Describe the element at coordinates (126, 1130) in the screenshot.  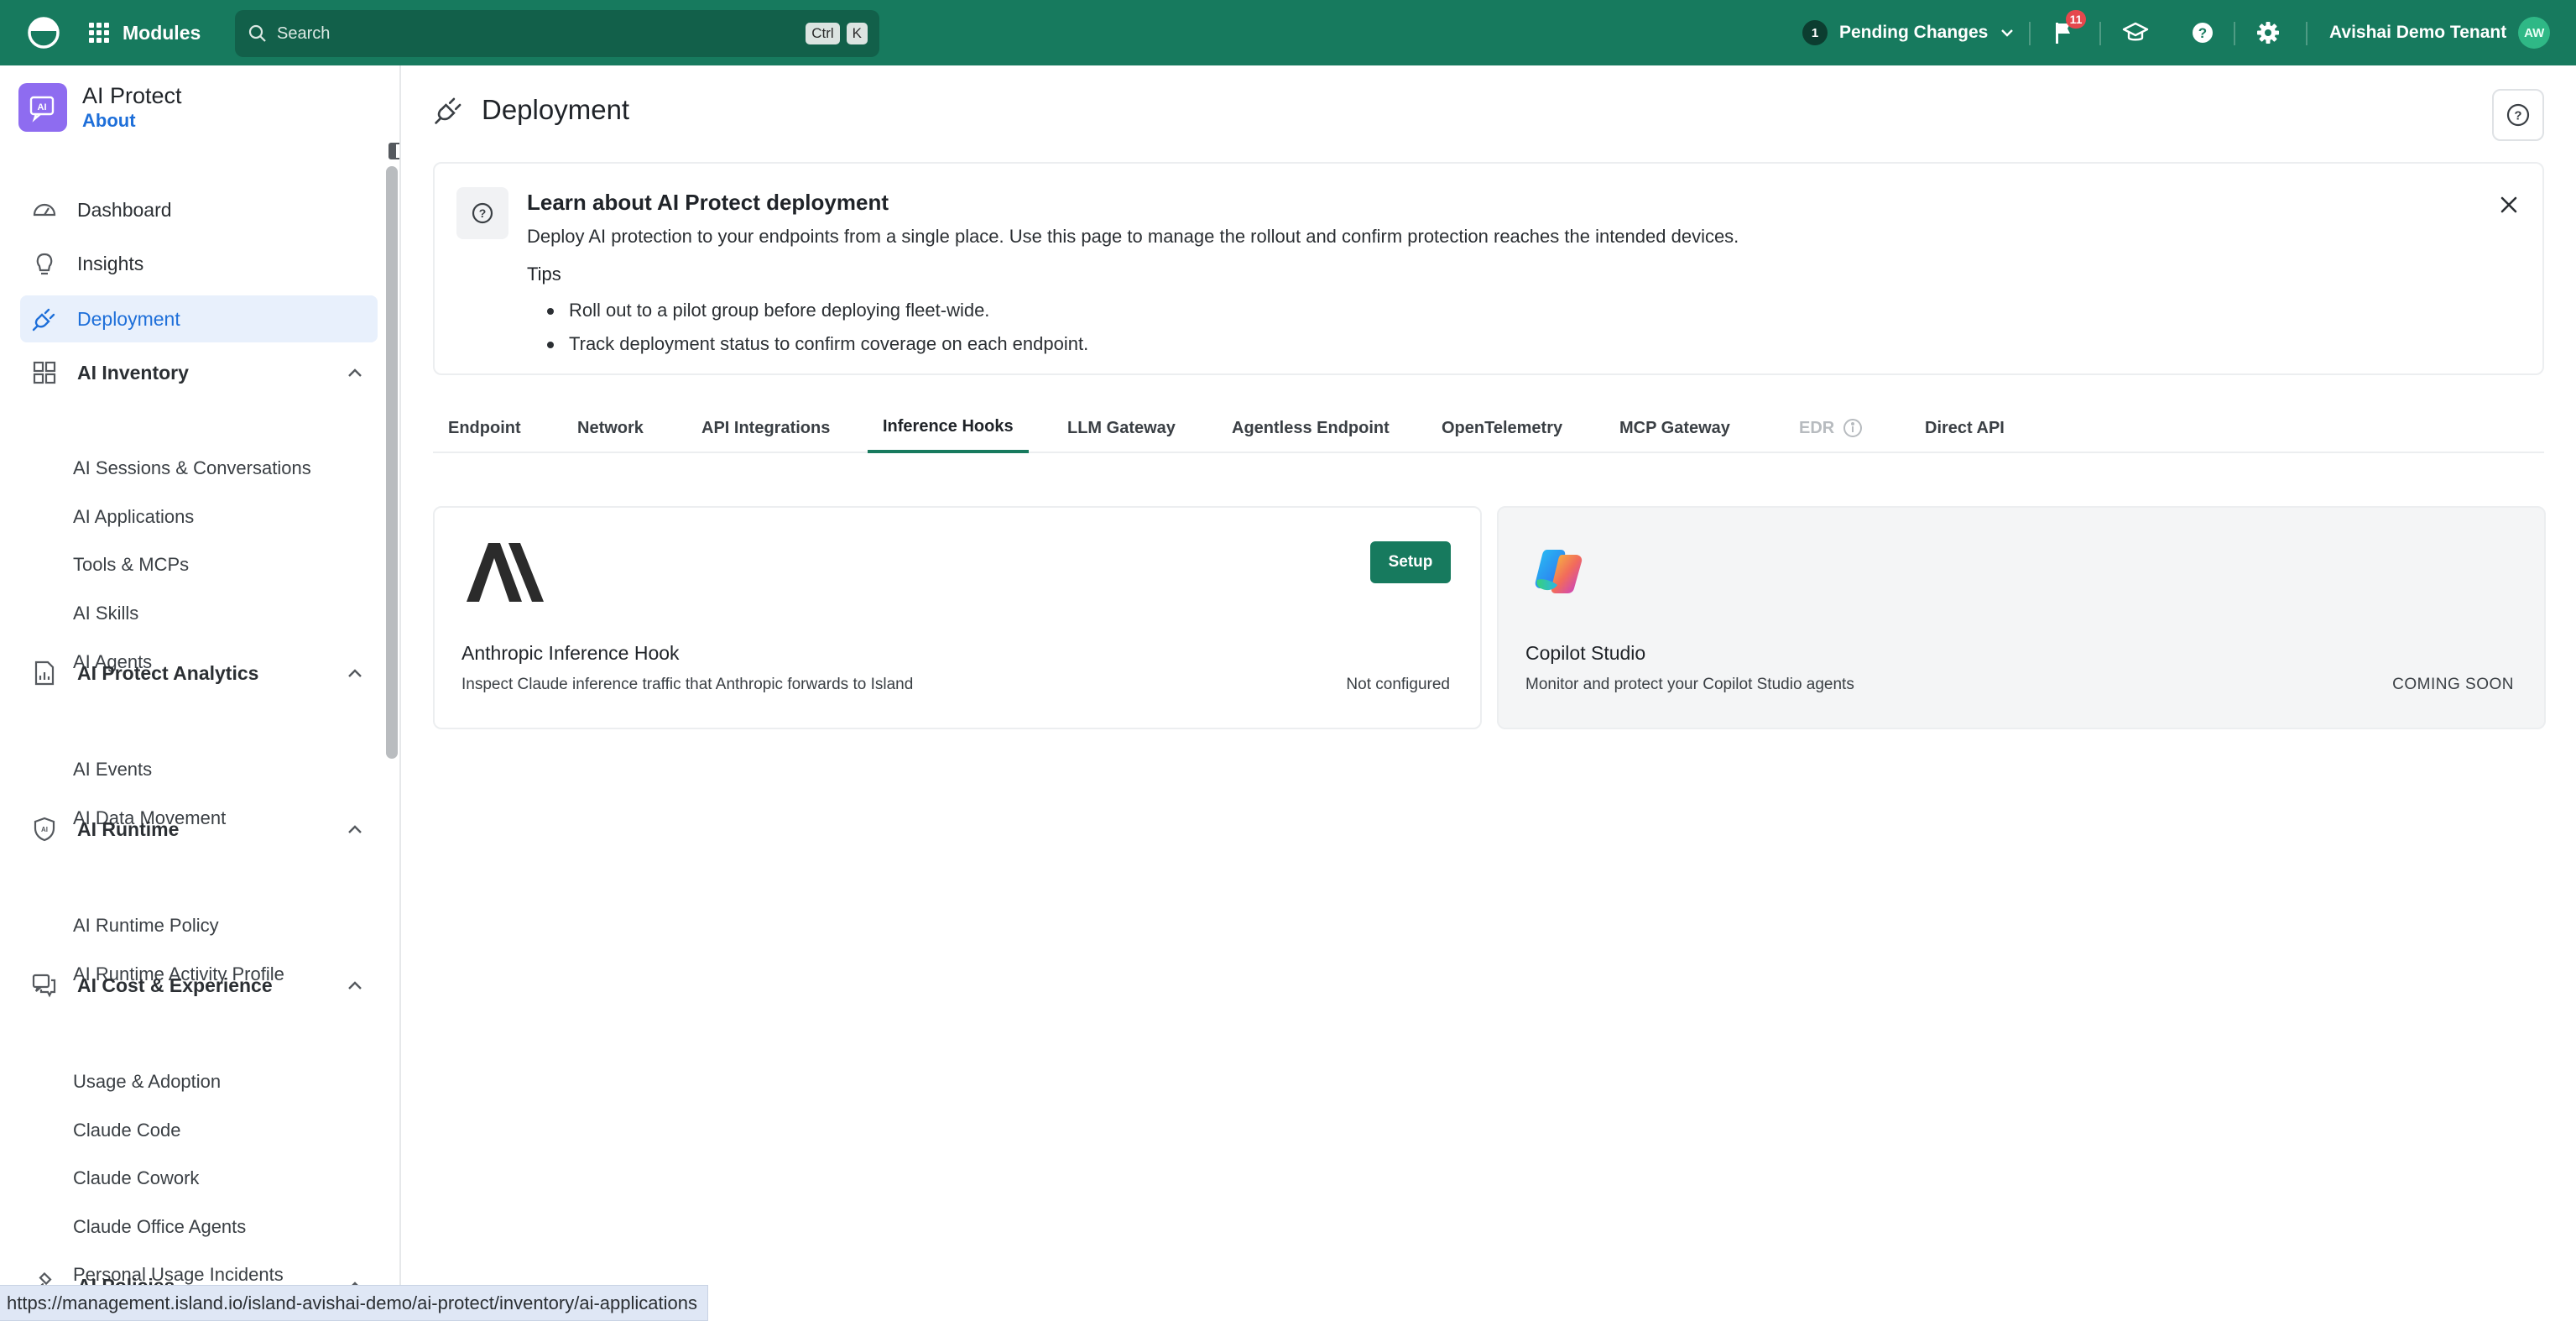
I see `sidebar-item-claude-code: Claude Code` at that location.